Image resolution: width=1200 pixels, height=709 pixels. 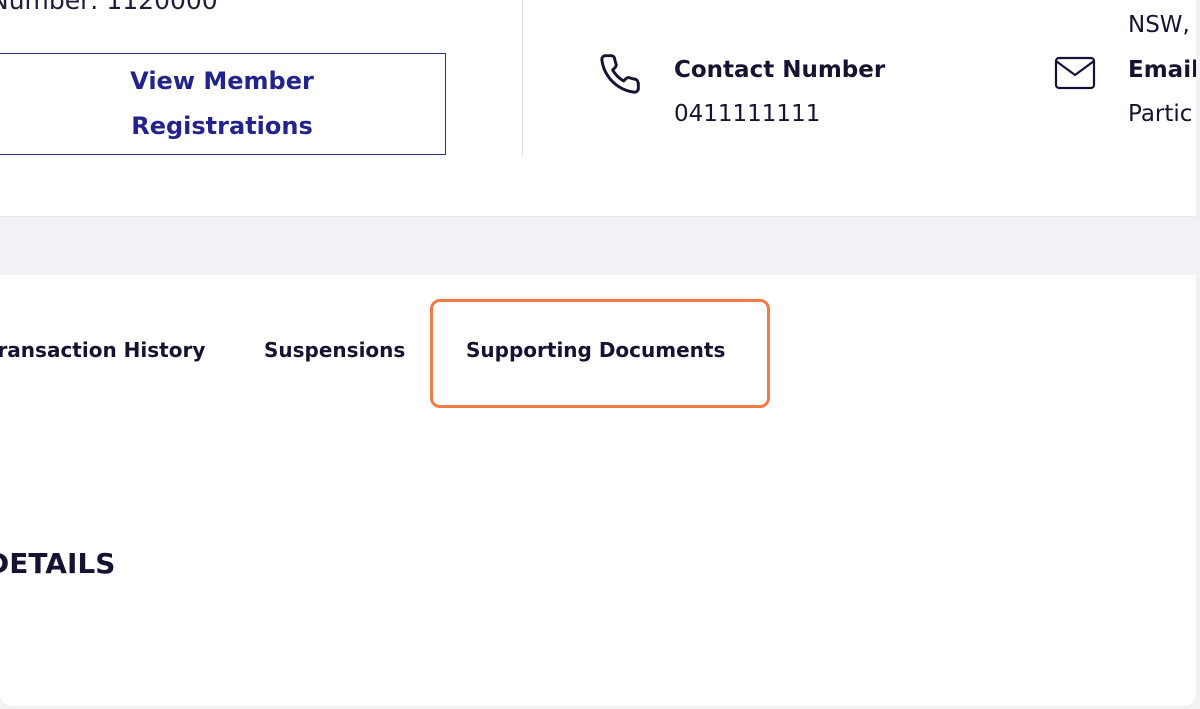 What do you see at coordinates (102, 350) in the screenshot?
I see `tab-transaction-history: Transaction History` at bounding box center [102, 350].